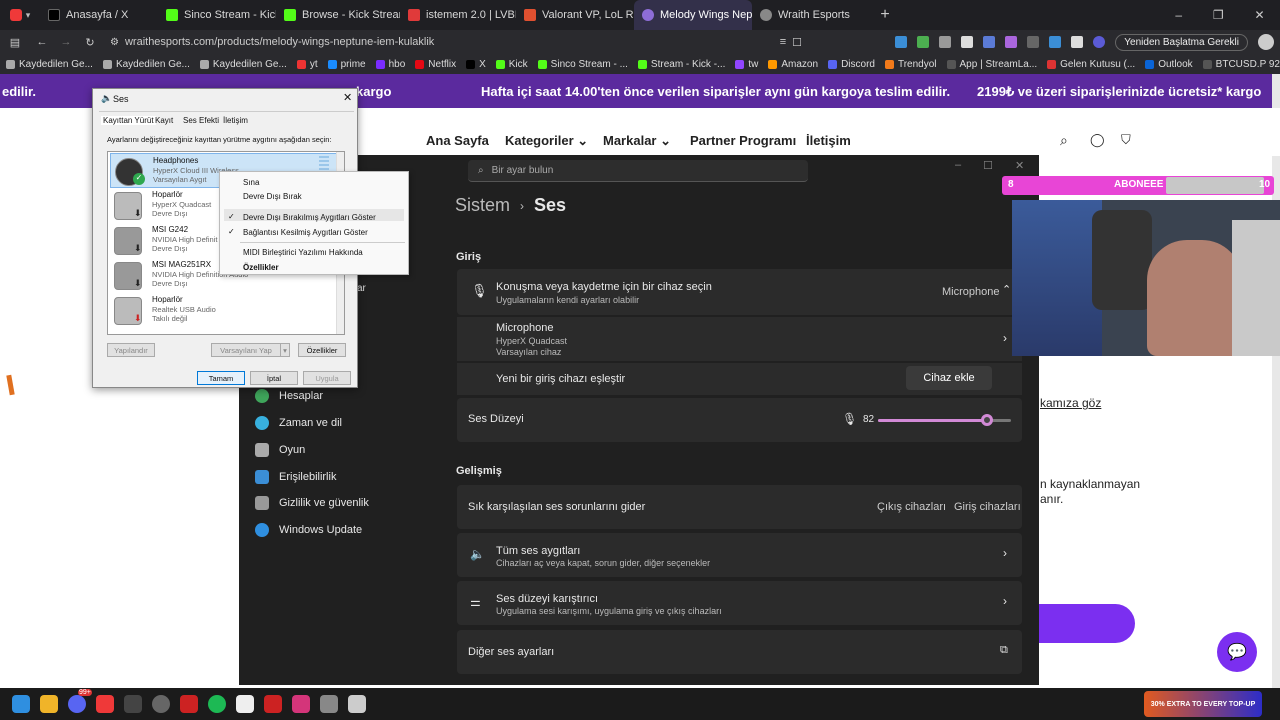  What do you see at coordinates (435, 64) in the screenshot?
I see `bookmark-item: Netflix` at bounding box center [435, 64].